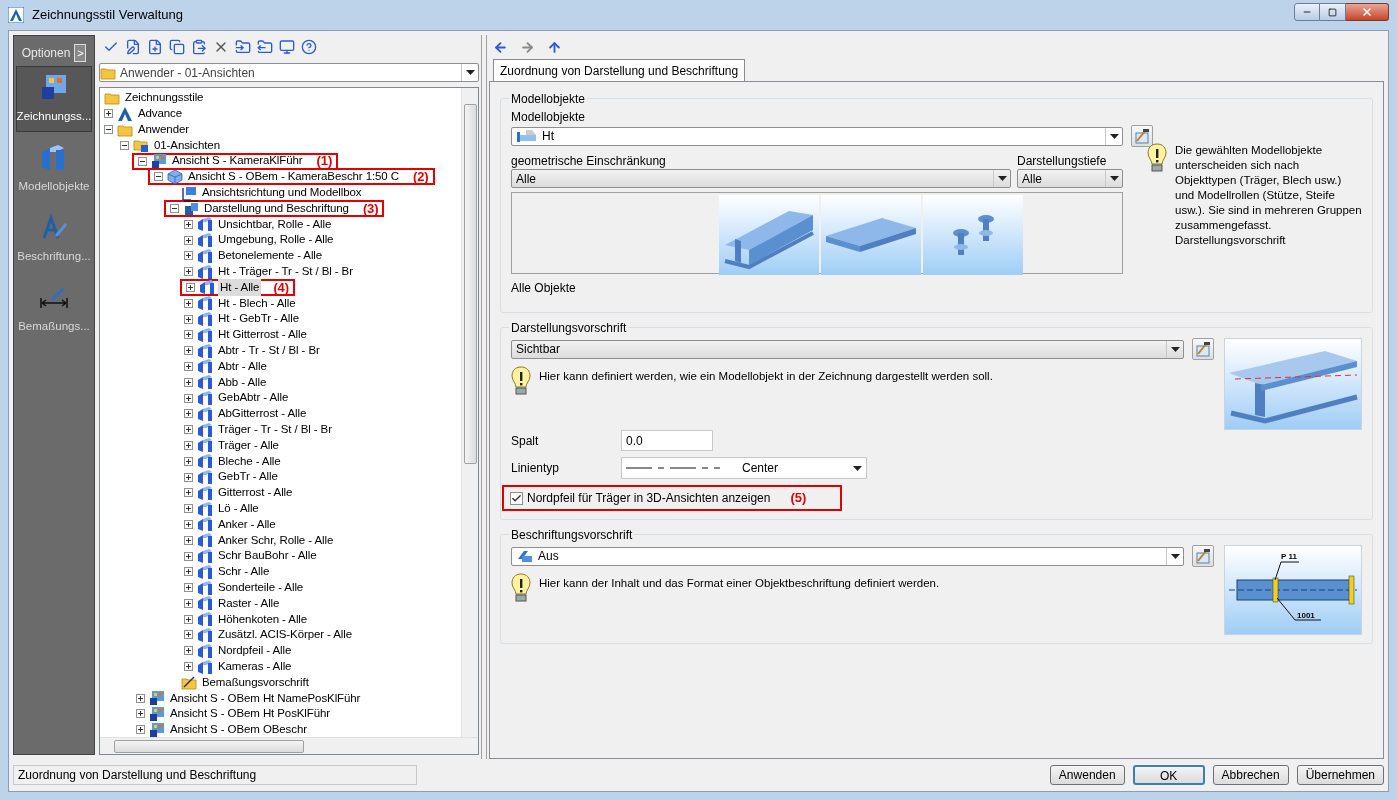 The height and width of the screenshot is (800, 1397). Describe the element at coordinates (282, 193) in the screenshot. I see `tree-item: Ansichtsrichtung und Modellbox` at that location.